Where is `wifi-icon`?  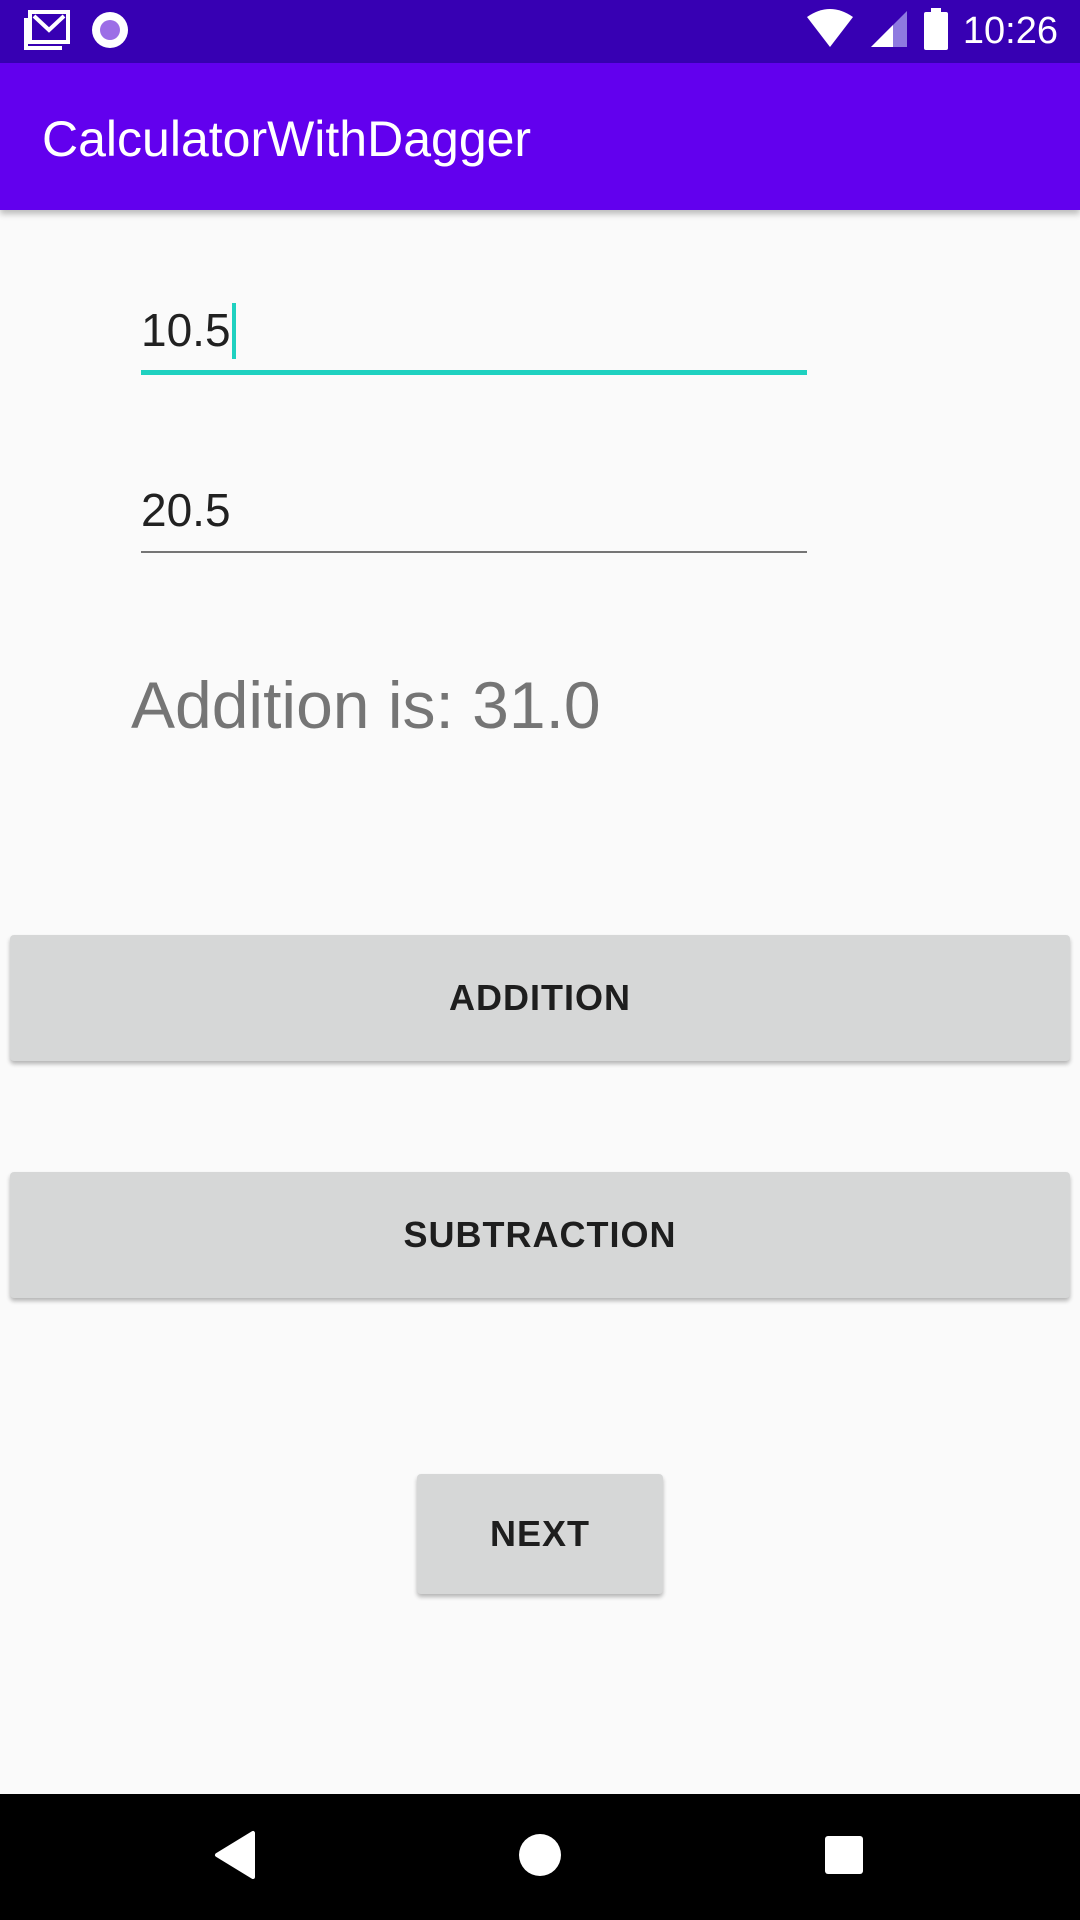 wifi-icon is located at coordinates (830, 31).